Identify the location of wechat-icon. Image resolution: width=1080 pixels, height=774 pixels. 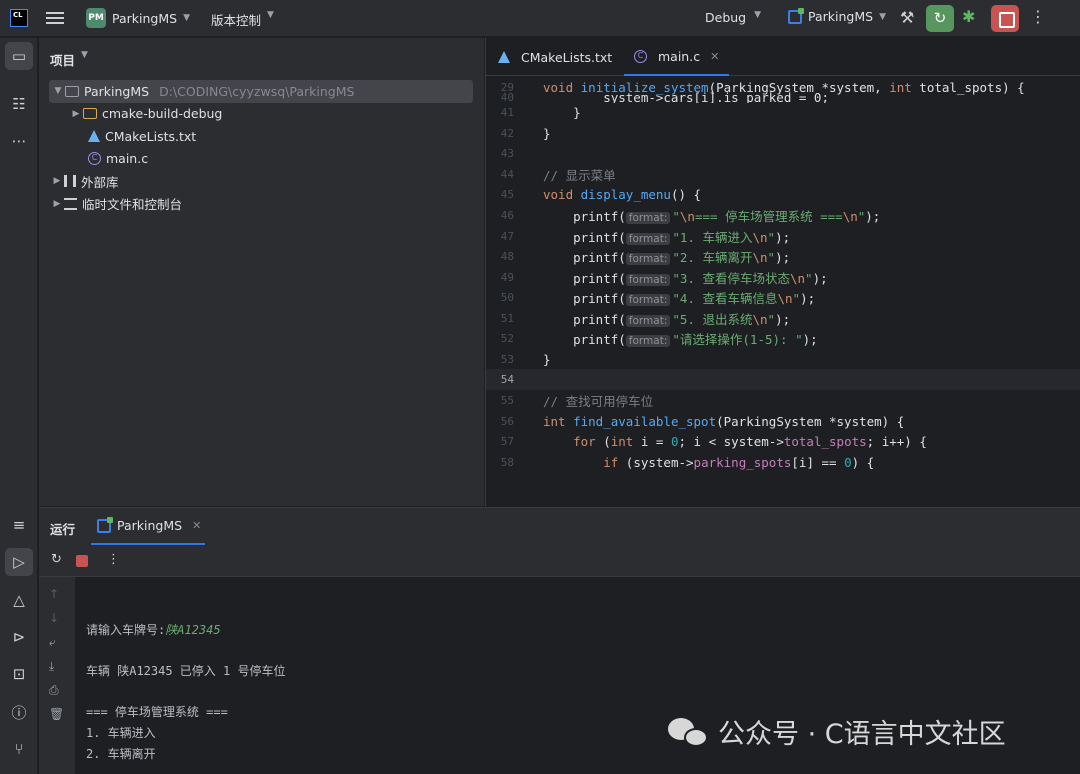
(689, 732).